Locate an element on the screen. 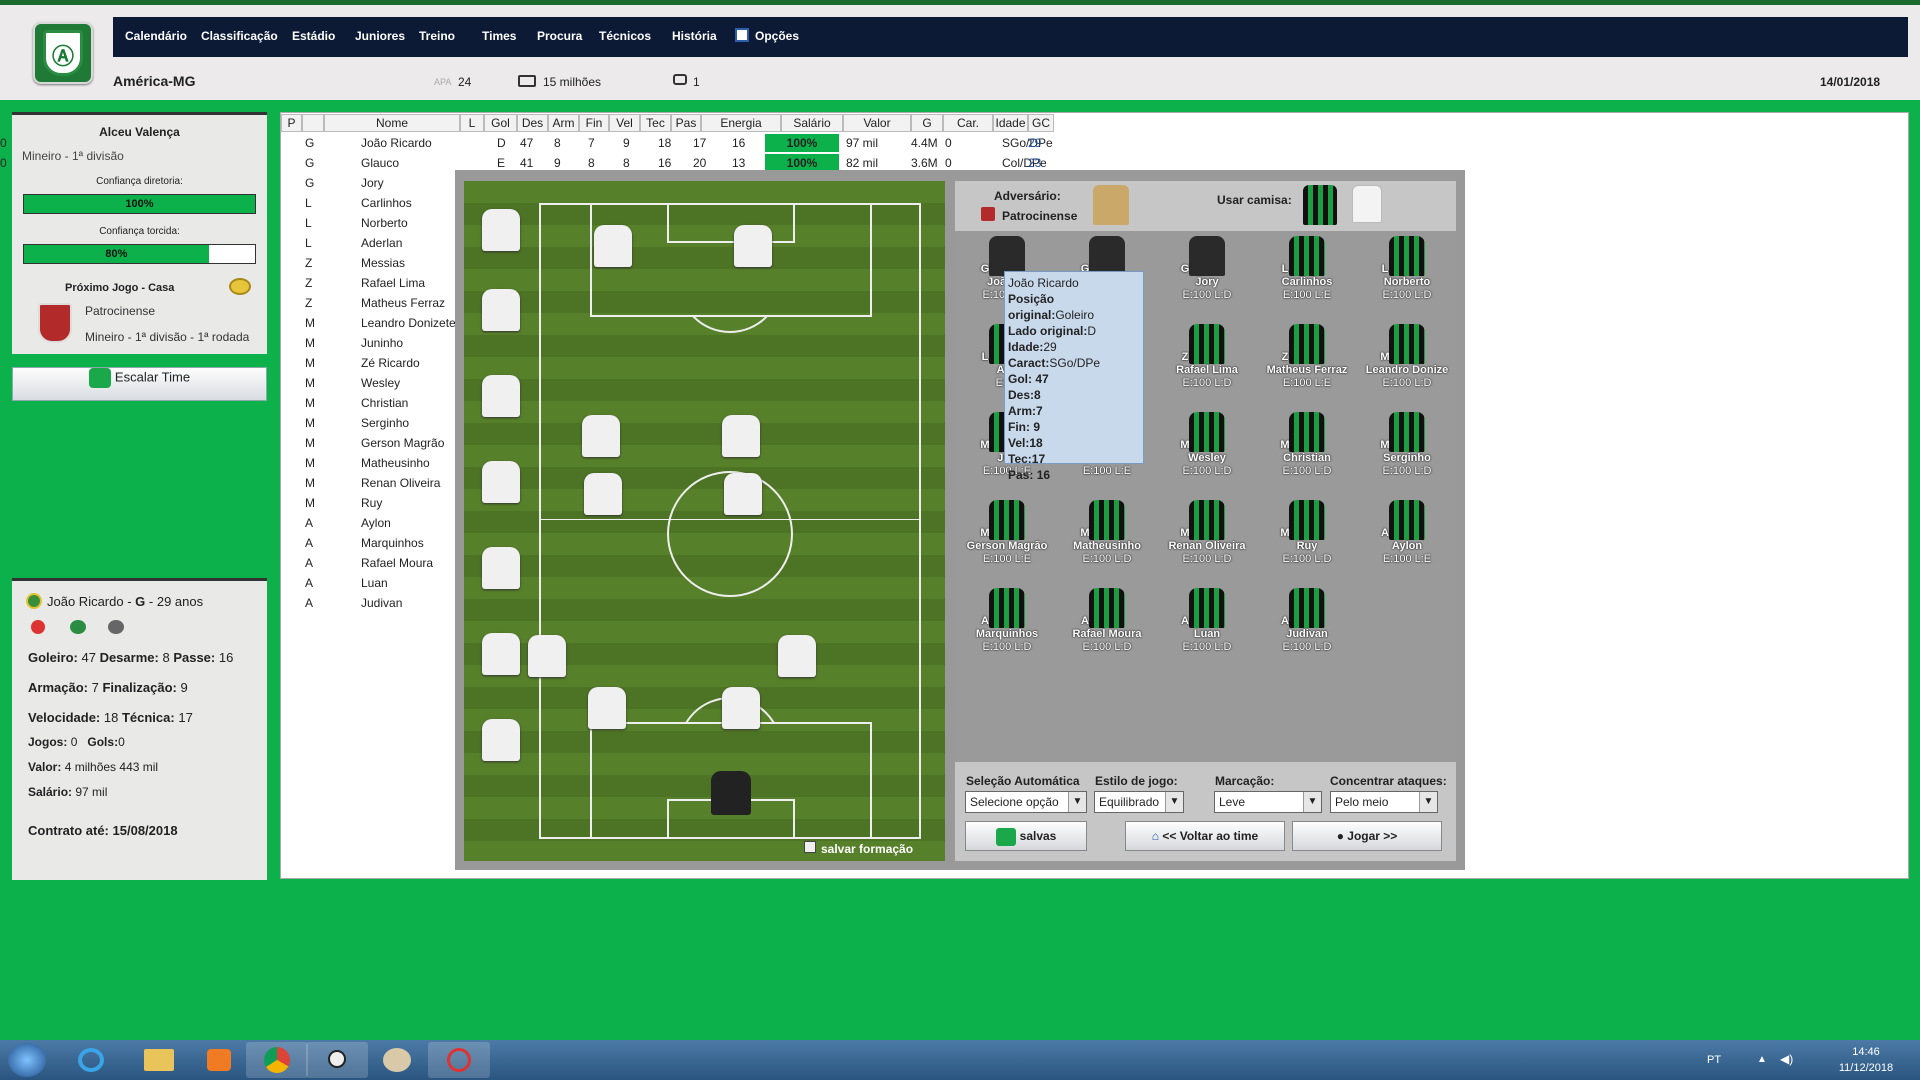 The width and height of the screenshot is (1920, 1080). squad-name: Renan Oliveira is located at coordinates (1207, 546).